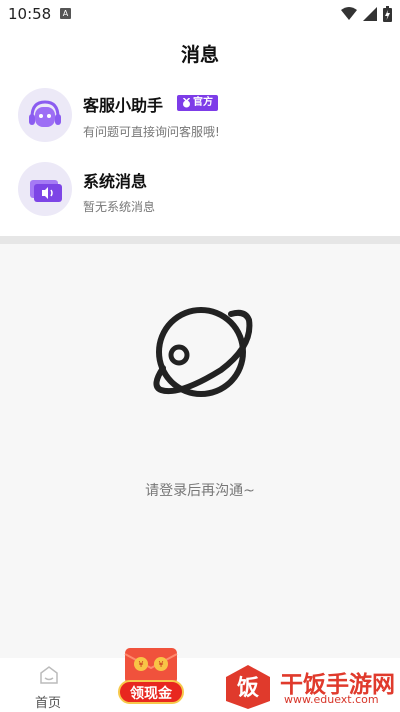 This screenshot has width=400, height=712. Describe the element at coordinates (30, 14) in the screenshot. I see `status-time: 10:58` at that location.